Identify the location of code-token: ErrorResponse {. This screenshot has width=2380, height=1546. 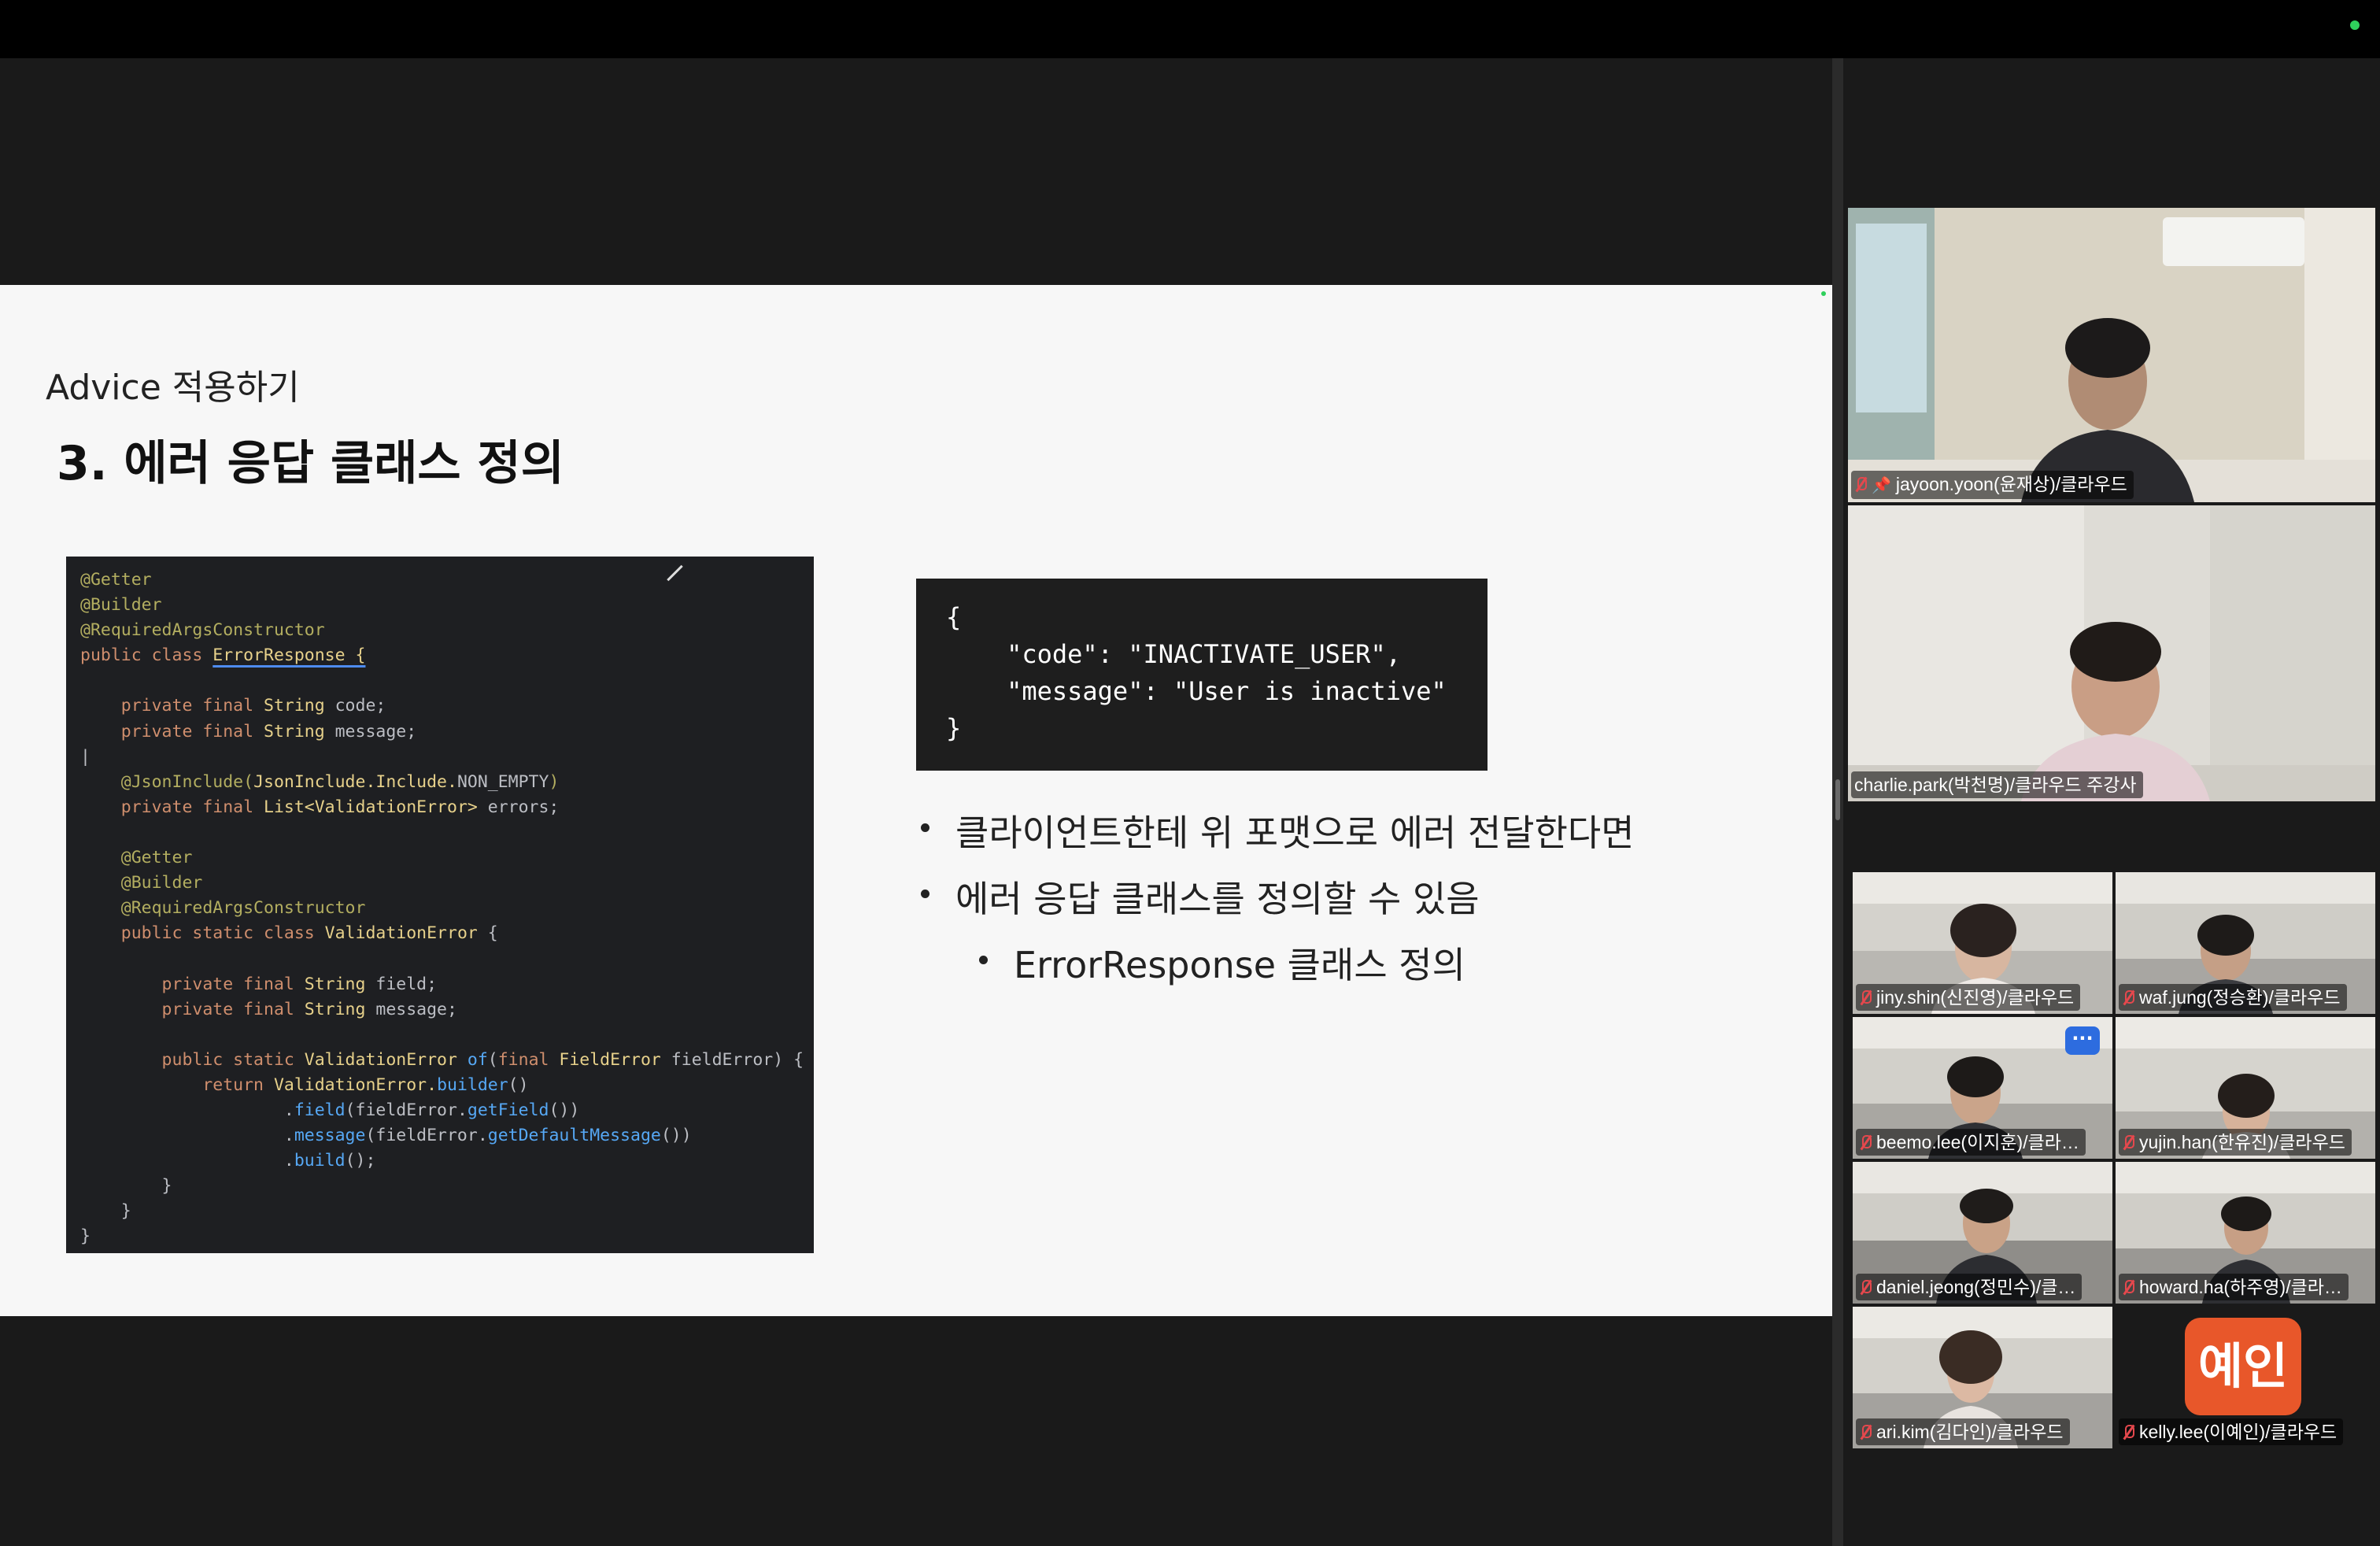
(289, 655).